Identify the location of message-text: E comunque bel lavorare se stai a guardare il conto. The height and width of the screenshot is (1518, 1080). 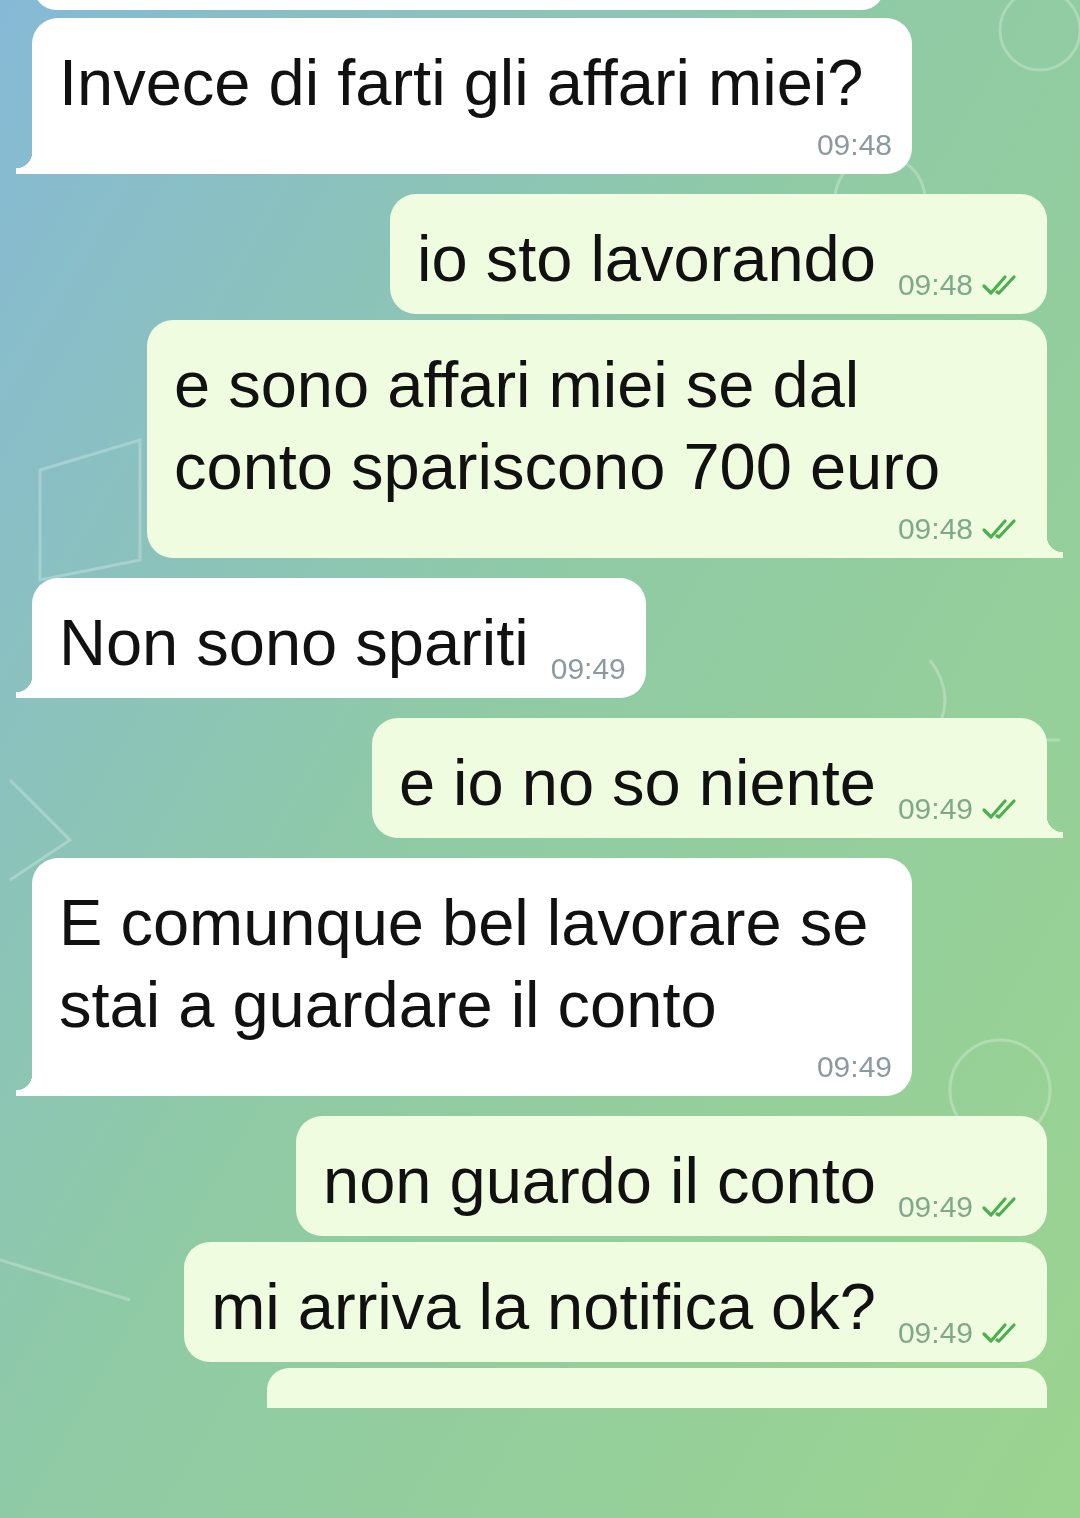
(464, 964).